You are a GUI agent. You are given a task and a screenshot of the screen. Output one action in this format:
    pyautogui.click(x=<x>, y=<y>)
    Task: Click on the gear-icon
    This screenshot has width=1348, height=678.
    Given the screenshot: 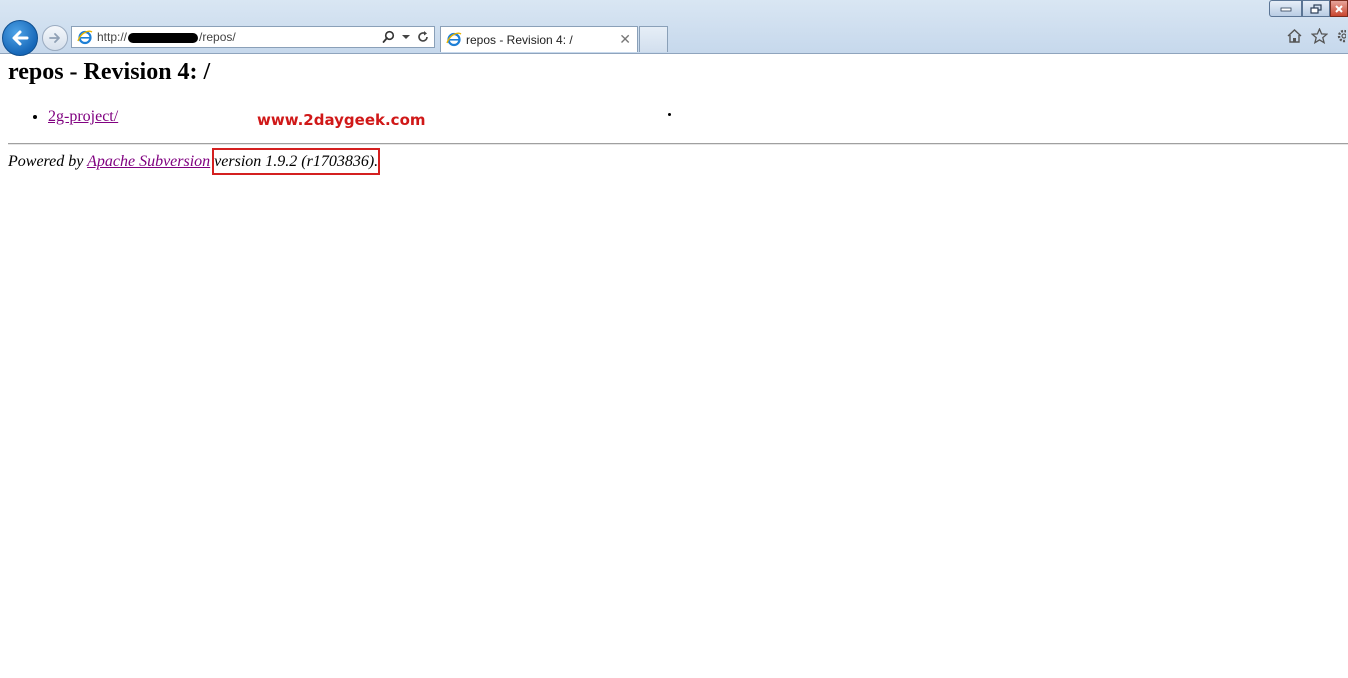 What is the action you would take?
    pyautogui.click(x=1341, y=36)
    